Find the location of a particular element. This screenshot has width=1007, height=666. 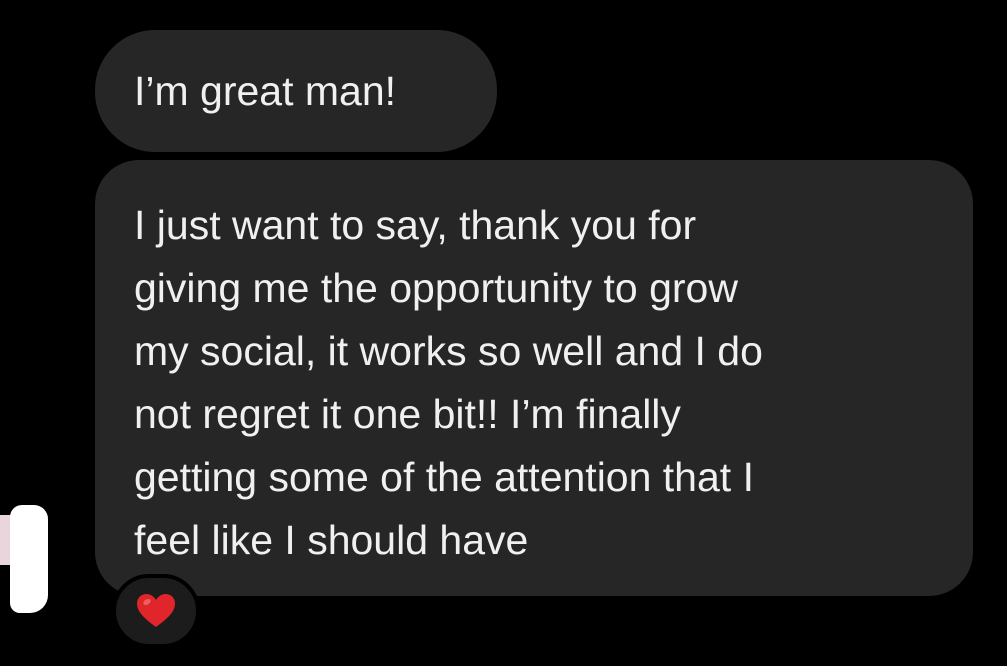

sender-avatar is located at coordinates (25, 560).